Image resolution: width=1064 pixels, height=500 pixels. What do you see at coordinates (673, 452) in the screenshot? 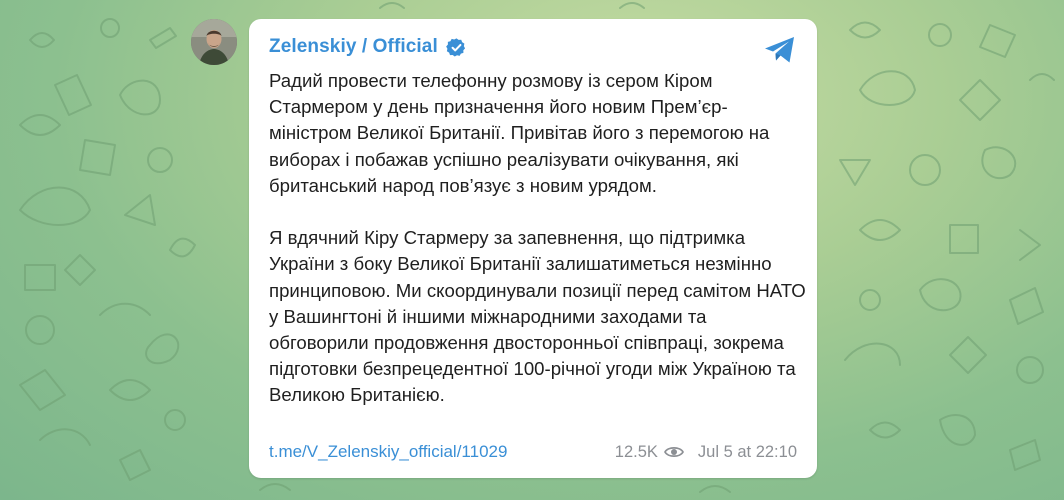
I see `eye-icon` at bounding box center [673, 452].